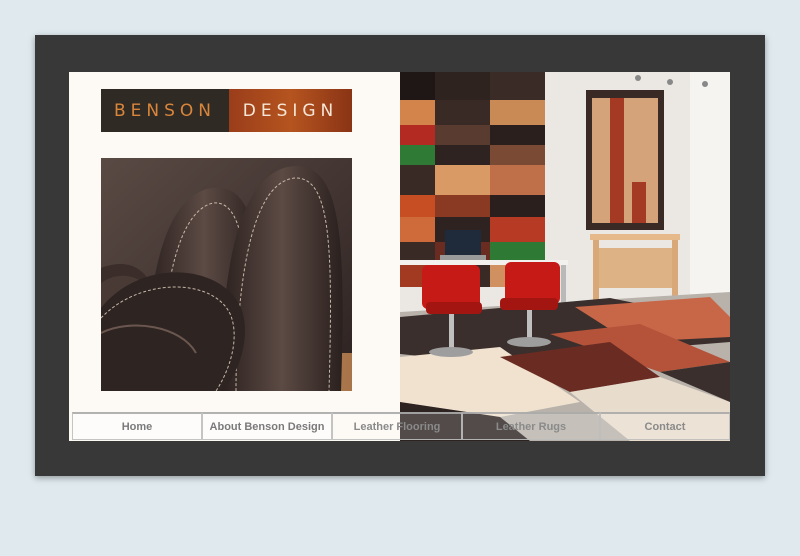 Image resolution: width=800 pixels, height=556 pixels. I want to click on rolled-leather-photo, so click(226, 274).